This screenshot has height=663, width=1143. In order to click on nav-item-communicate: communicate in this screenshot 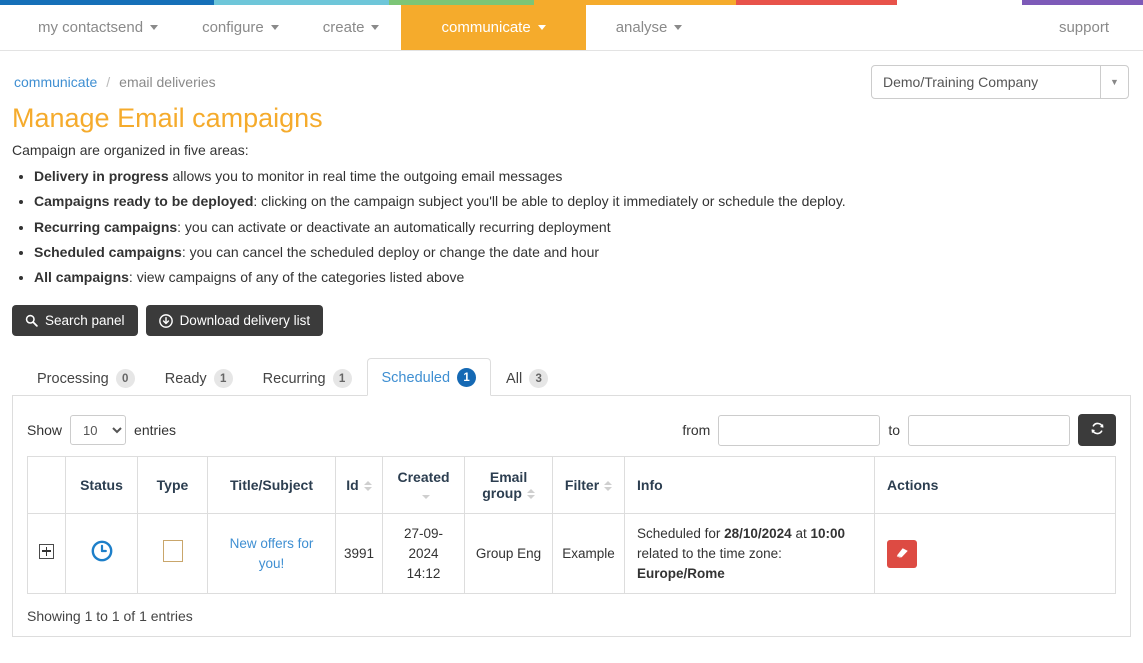, I will do `click(493, 27)`.